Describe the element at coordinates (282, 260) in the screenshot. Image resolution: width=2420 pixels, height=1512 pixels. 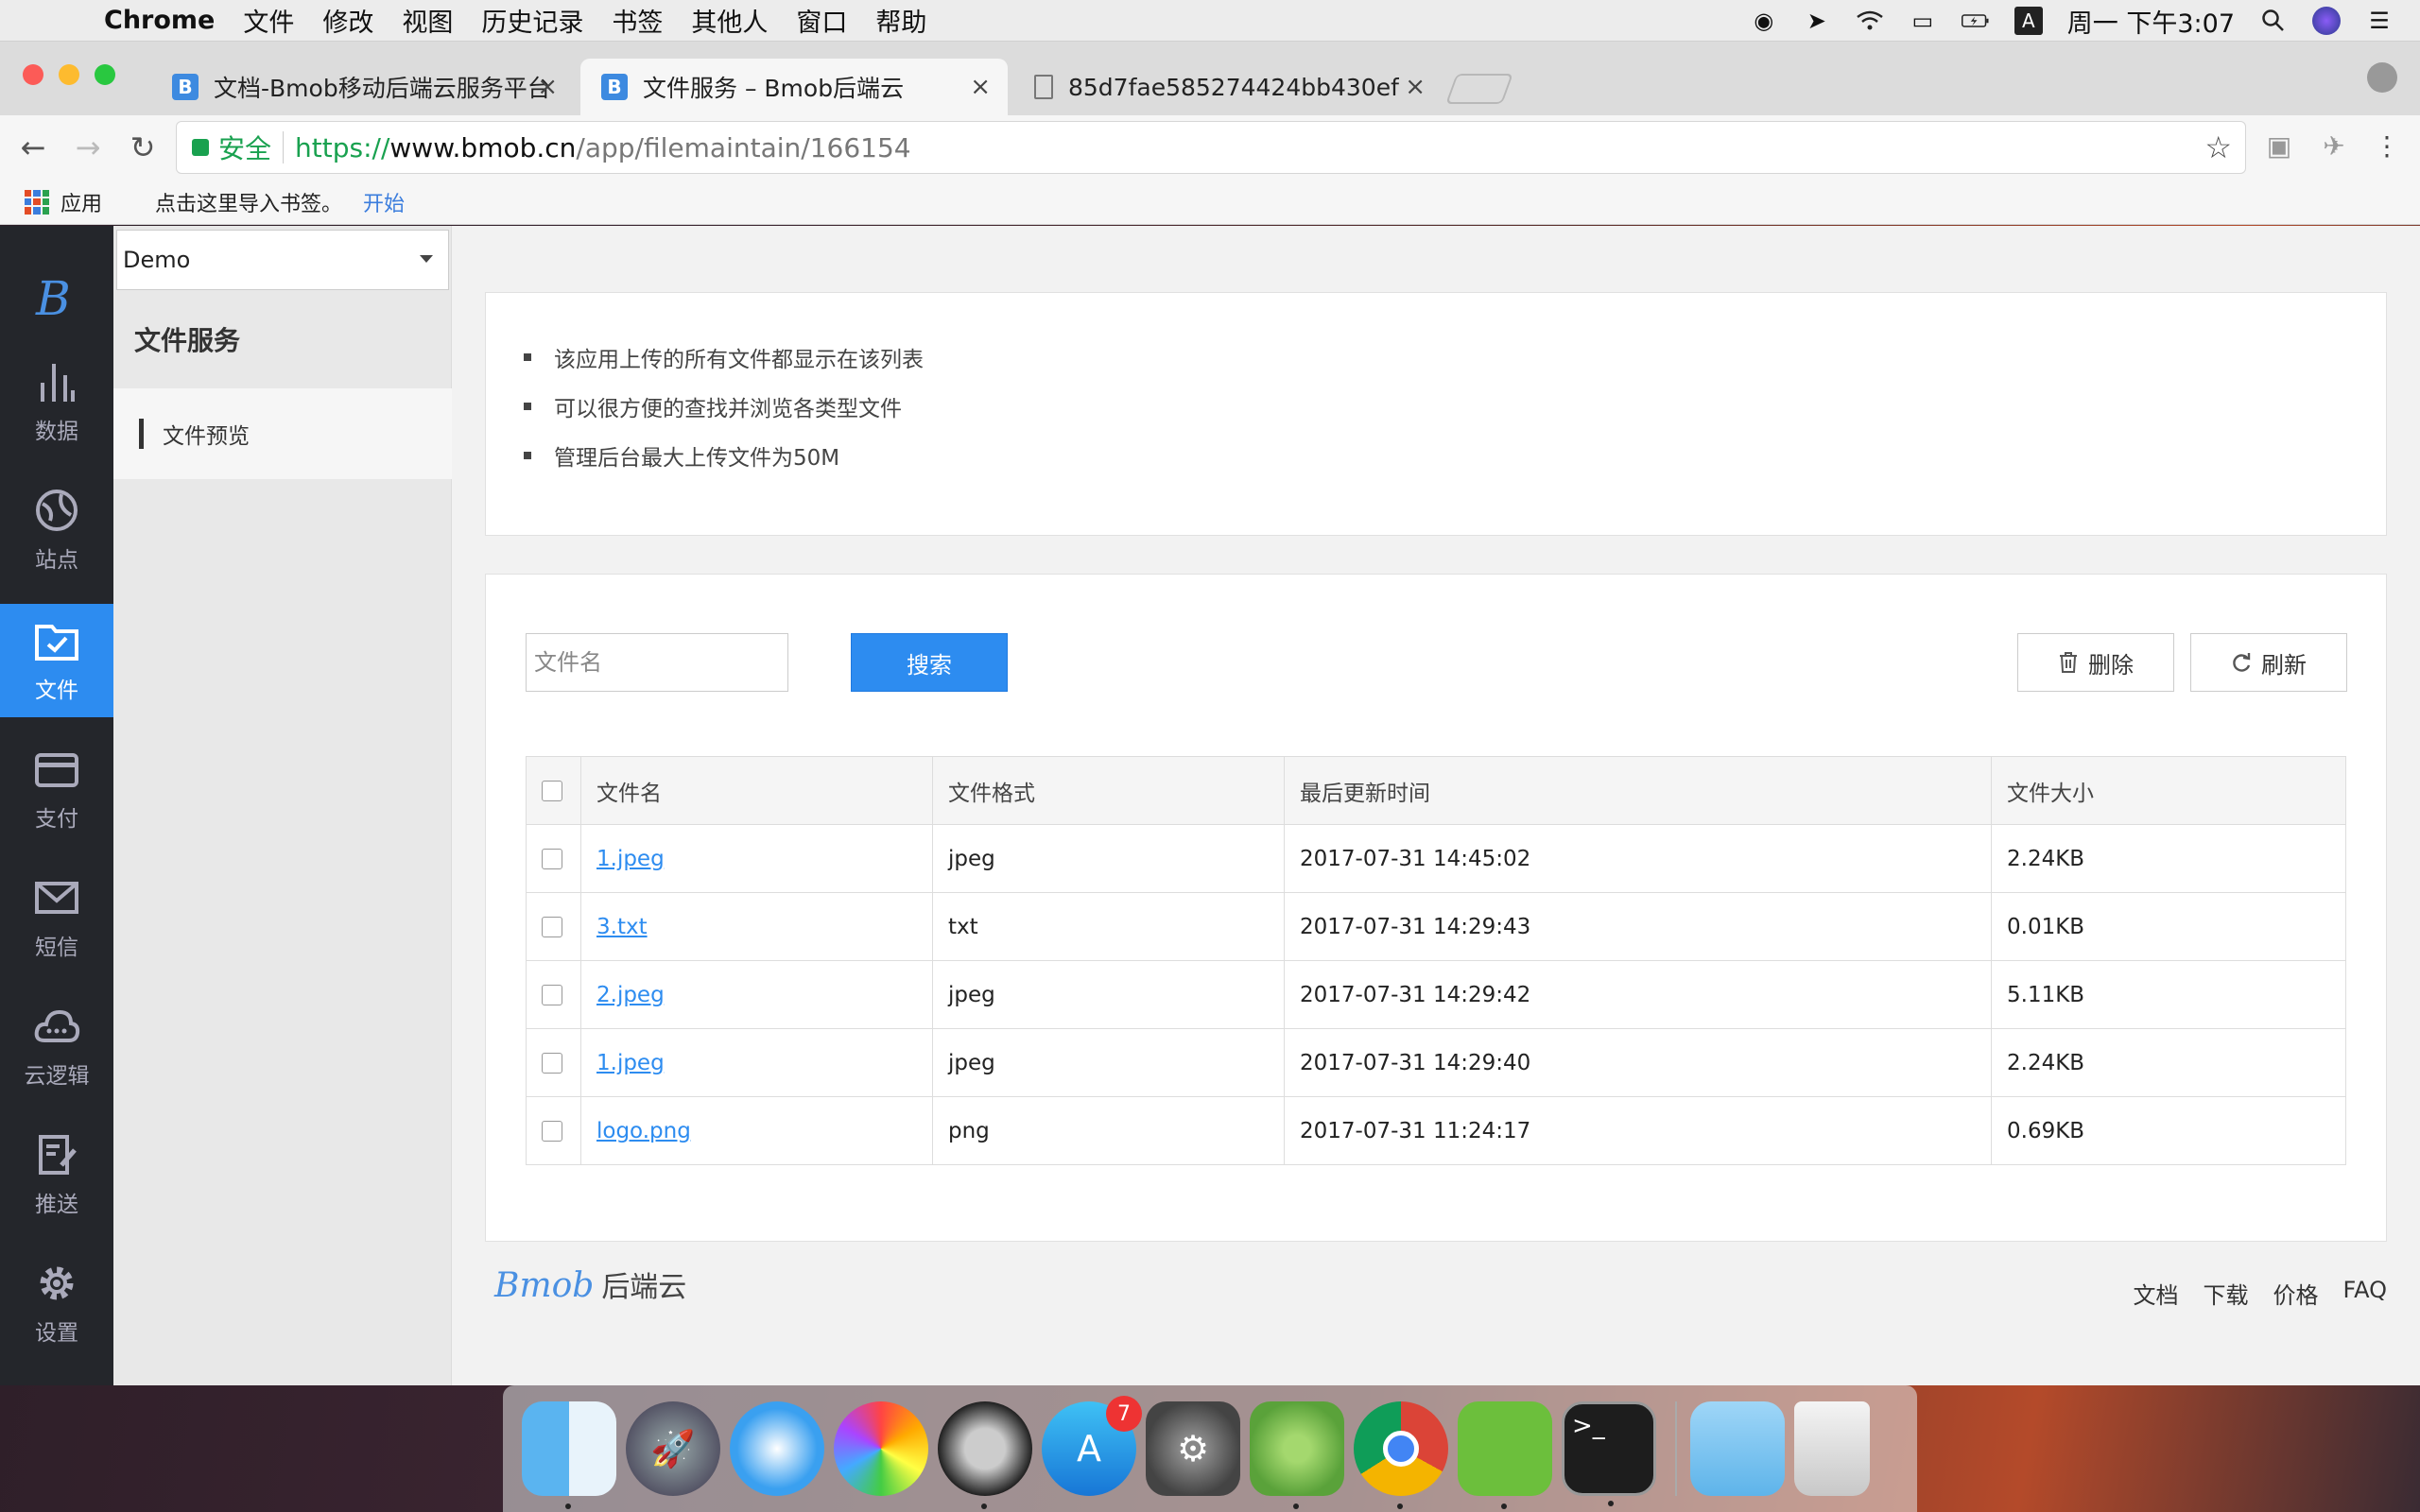
I see `app-selector: Demo` at that location.